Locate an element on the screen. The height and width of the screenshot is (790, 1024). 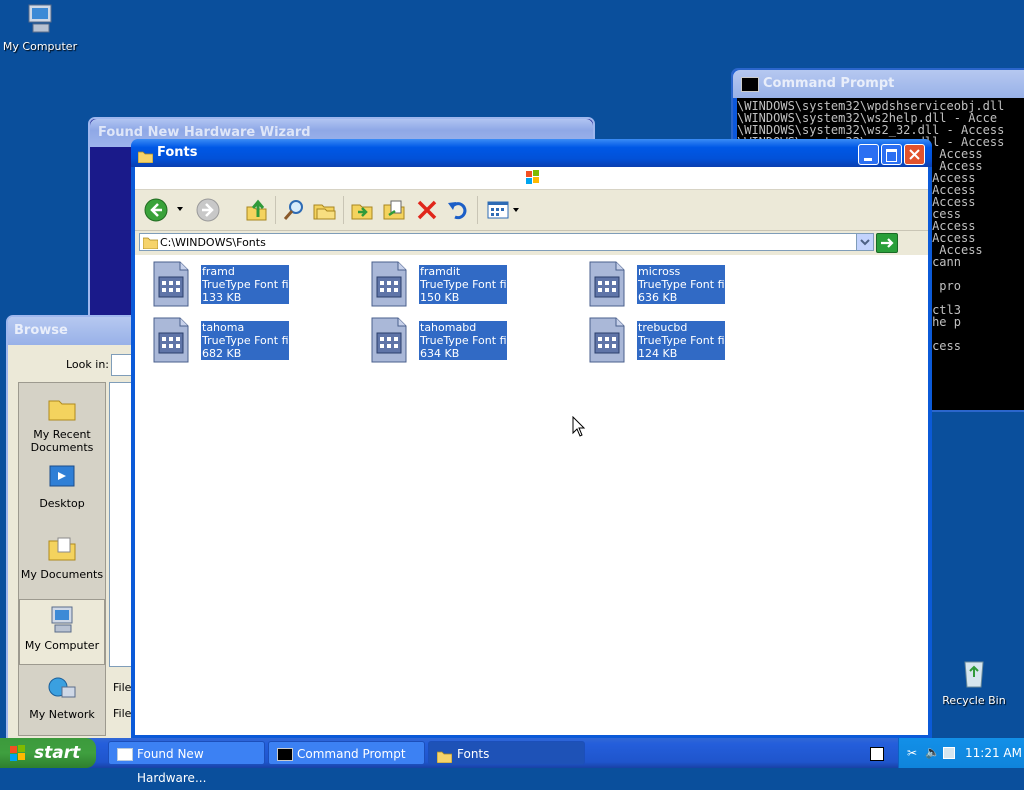
font-file-name: framdit is located at coordinates (440, 271).